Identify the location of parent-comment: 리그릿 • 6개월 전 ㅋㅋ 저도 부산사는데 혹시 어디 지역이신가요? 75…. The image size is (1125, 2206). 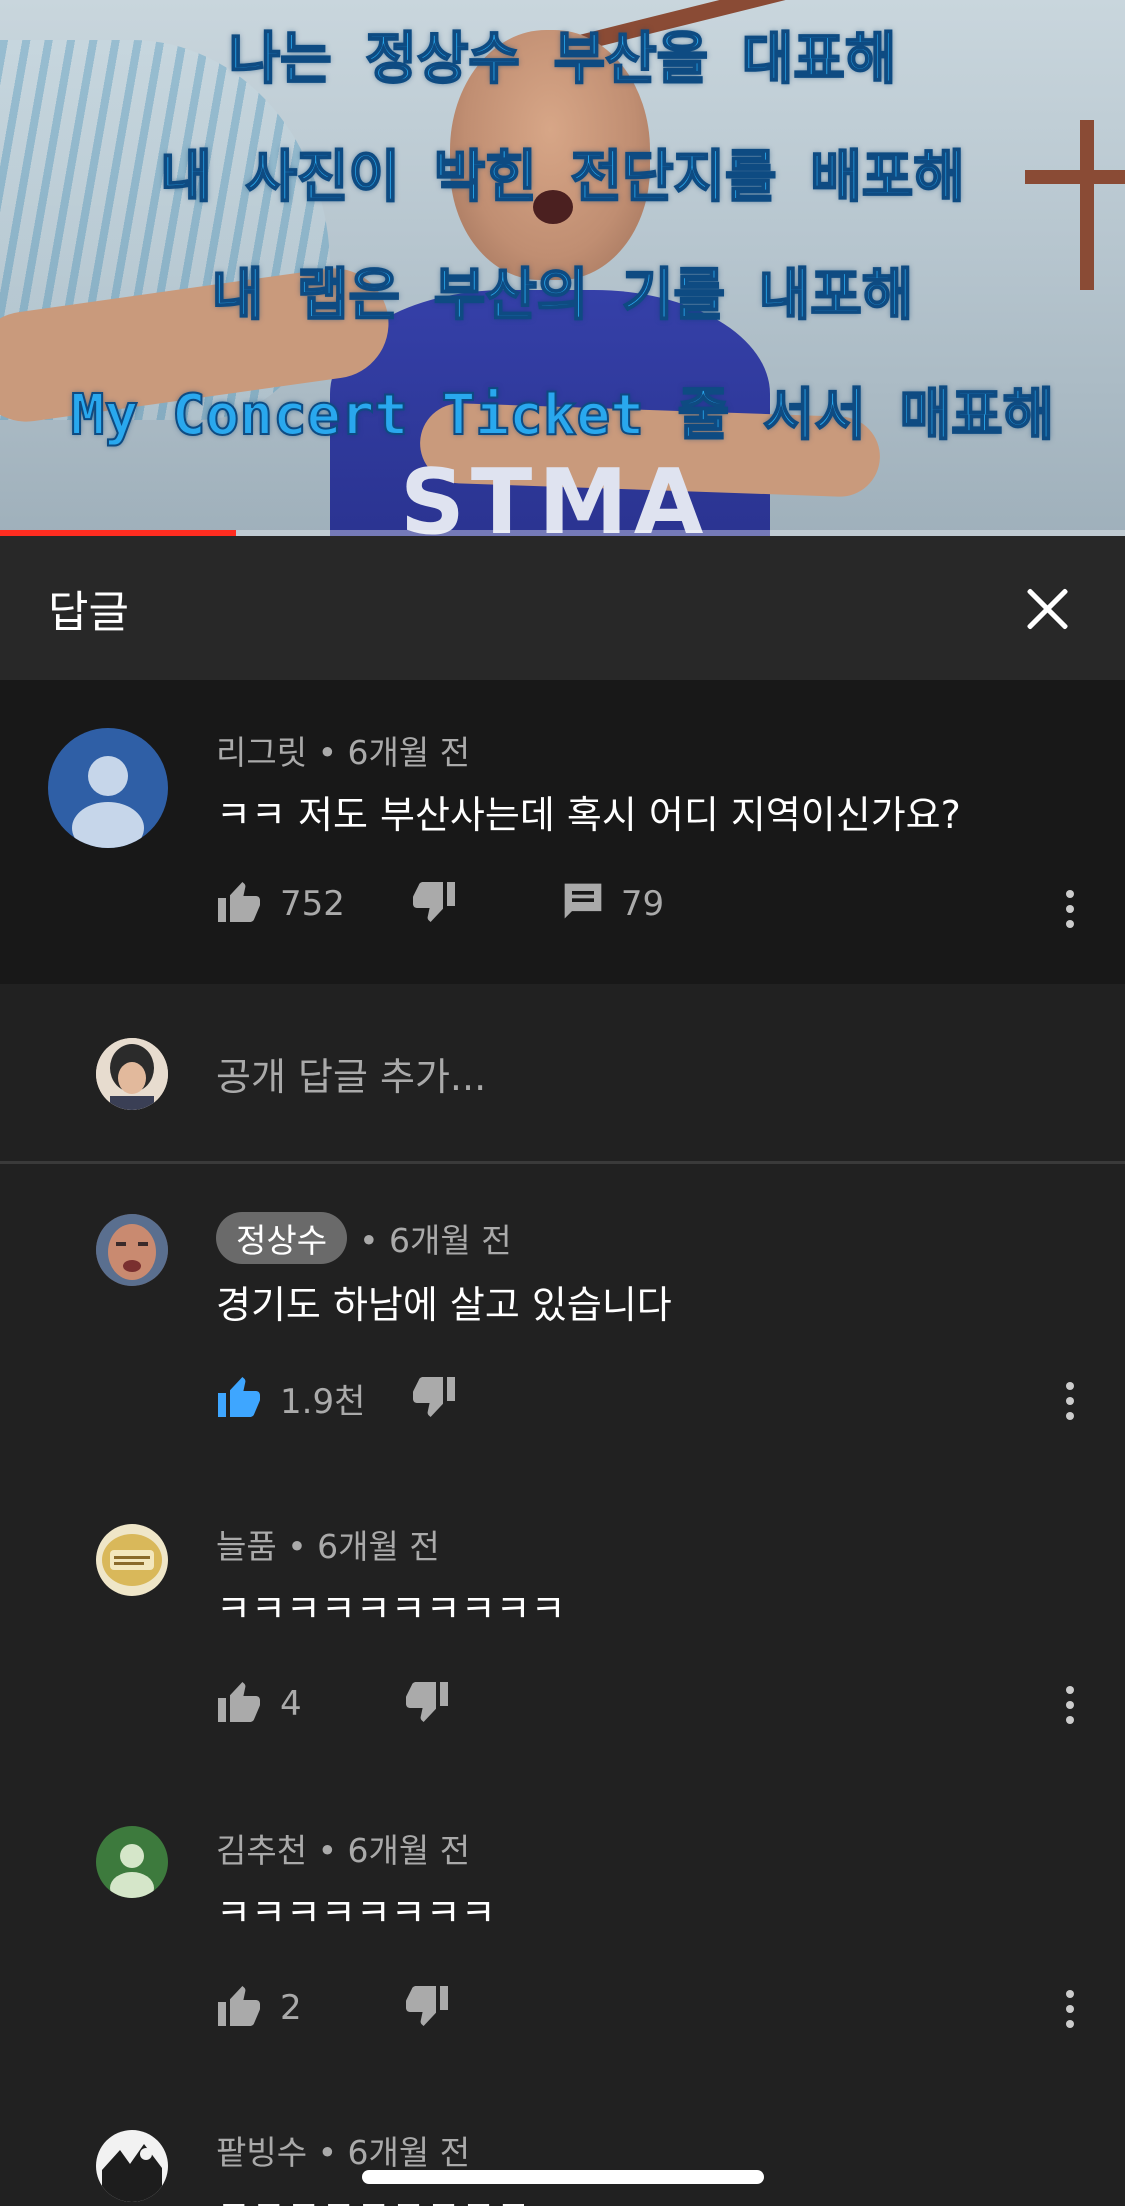
(562, 832).